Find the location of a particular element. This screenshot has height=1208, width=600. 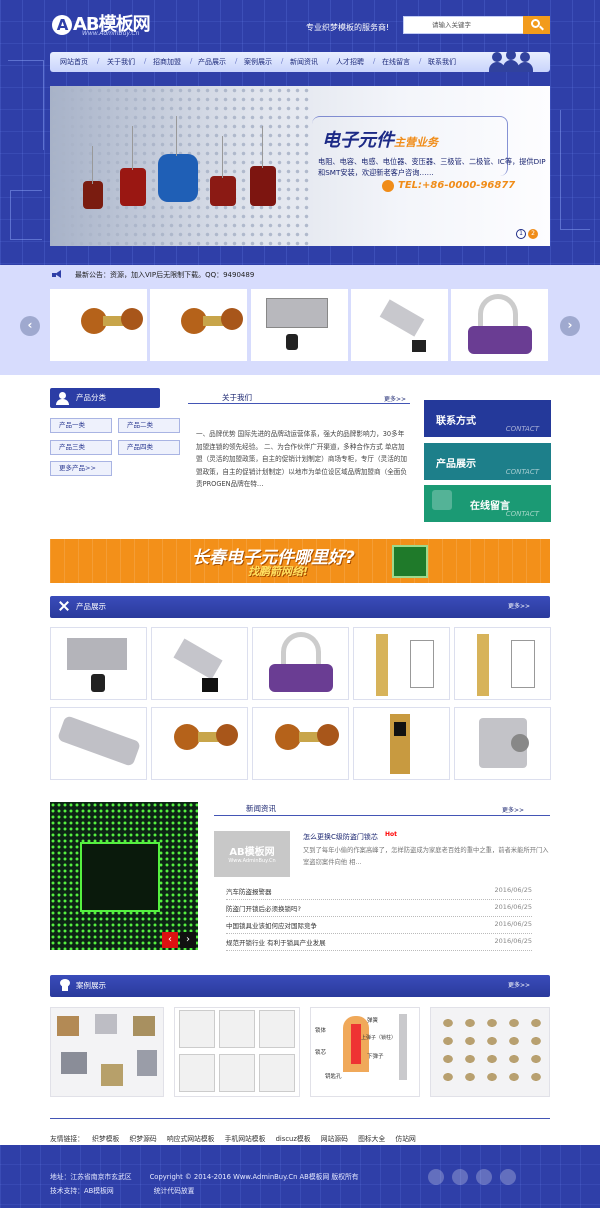

nav-item-jobs: 人才招聘 is located at coordinates (350, 62).